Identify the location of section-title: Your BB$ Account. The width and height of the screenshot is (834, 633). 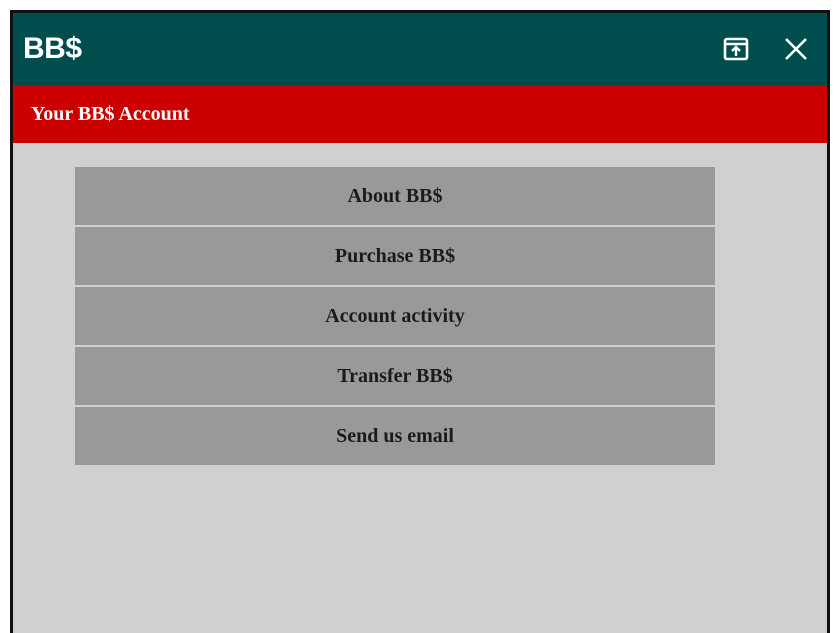
(110, 113).